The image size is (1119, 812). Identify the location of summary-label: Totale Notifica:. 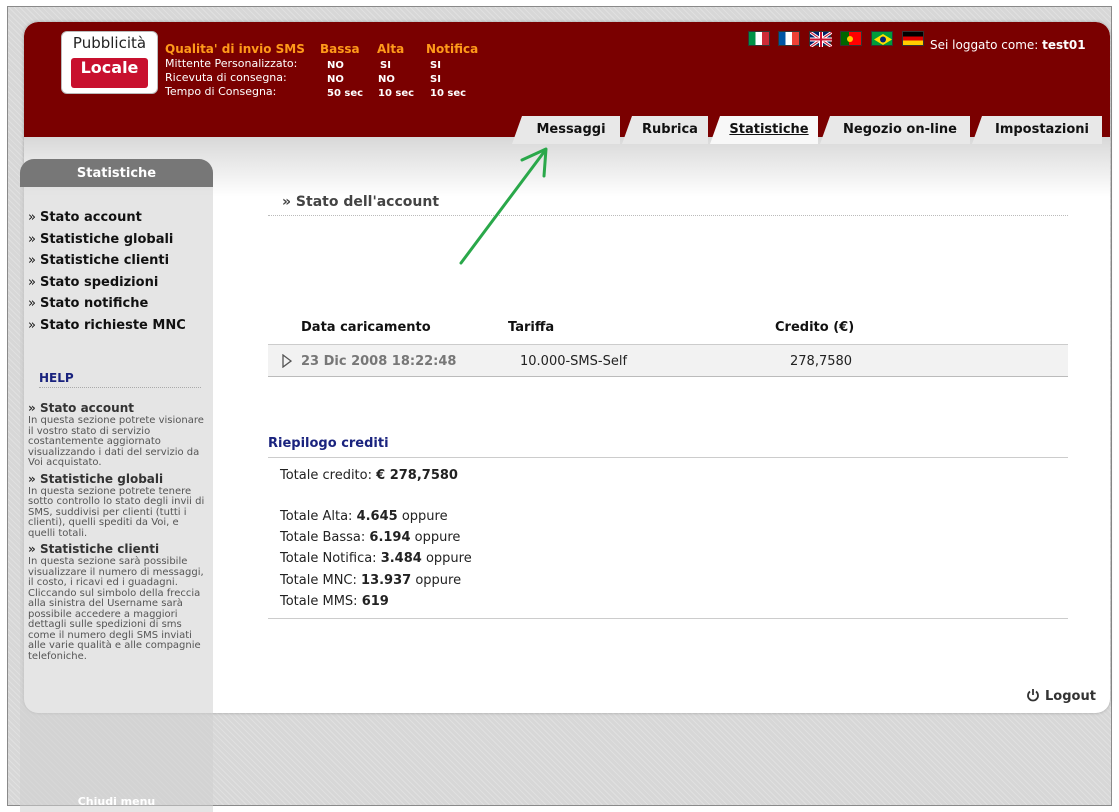
(330, 558).